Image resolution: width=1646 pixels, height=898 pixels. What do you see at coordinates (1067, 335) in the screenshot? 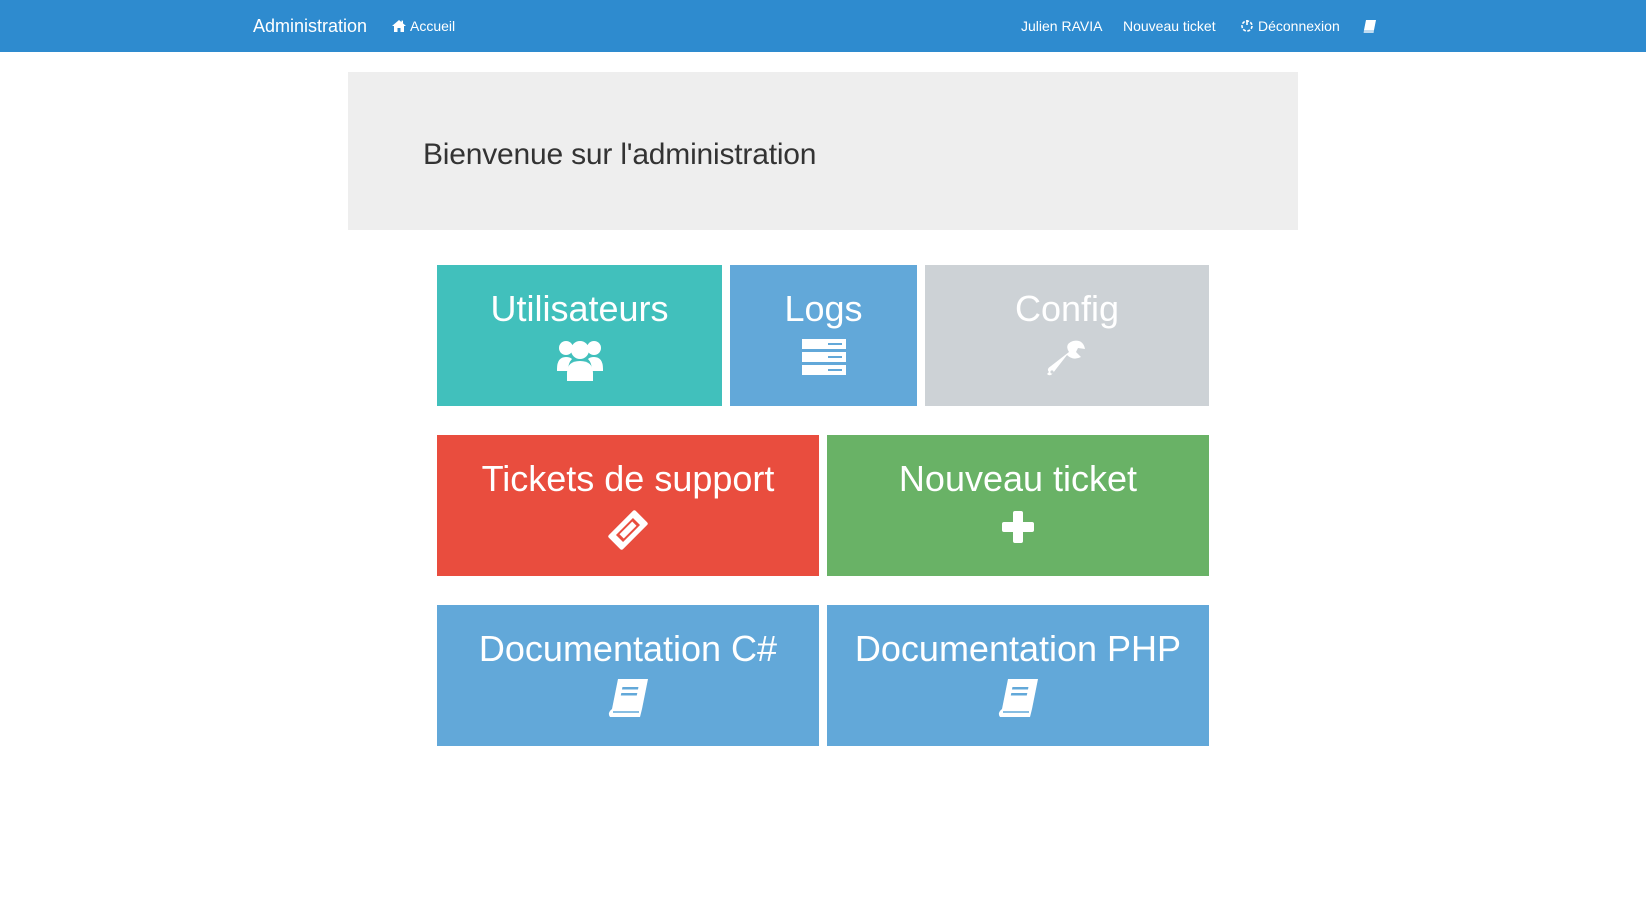
I see `tile-config: Config` at bounding box center [1067, 335].